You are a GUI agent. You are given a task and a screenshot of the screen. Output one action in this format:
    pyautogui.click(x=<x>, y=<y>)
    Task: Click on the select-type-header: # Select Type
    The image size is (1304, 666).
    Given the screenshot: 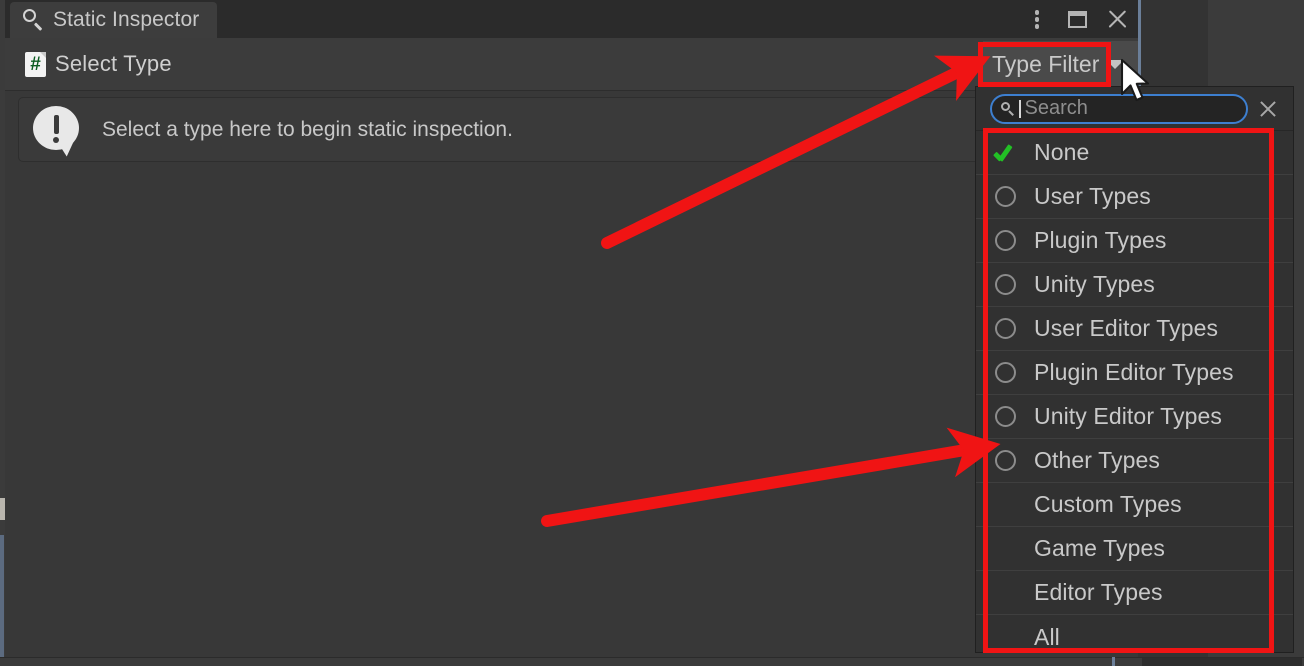 What is the action you would take?
    pyautogui.click(x=571, y=64)
    